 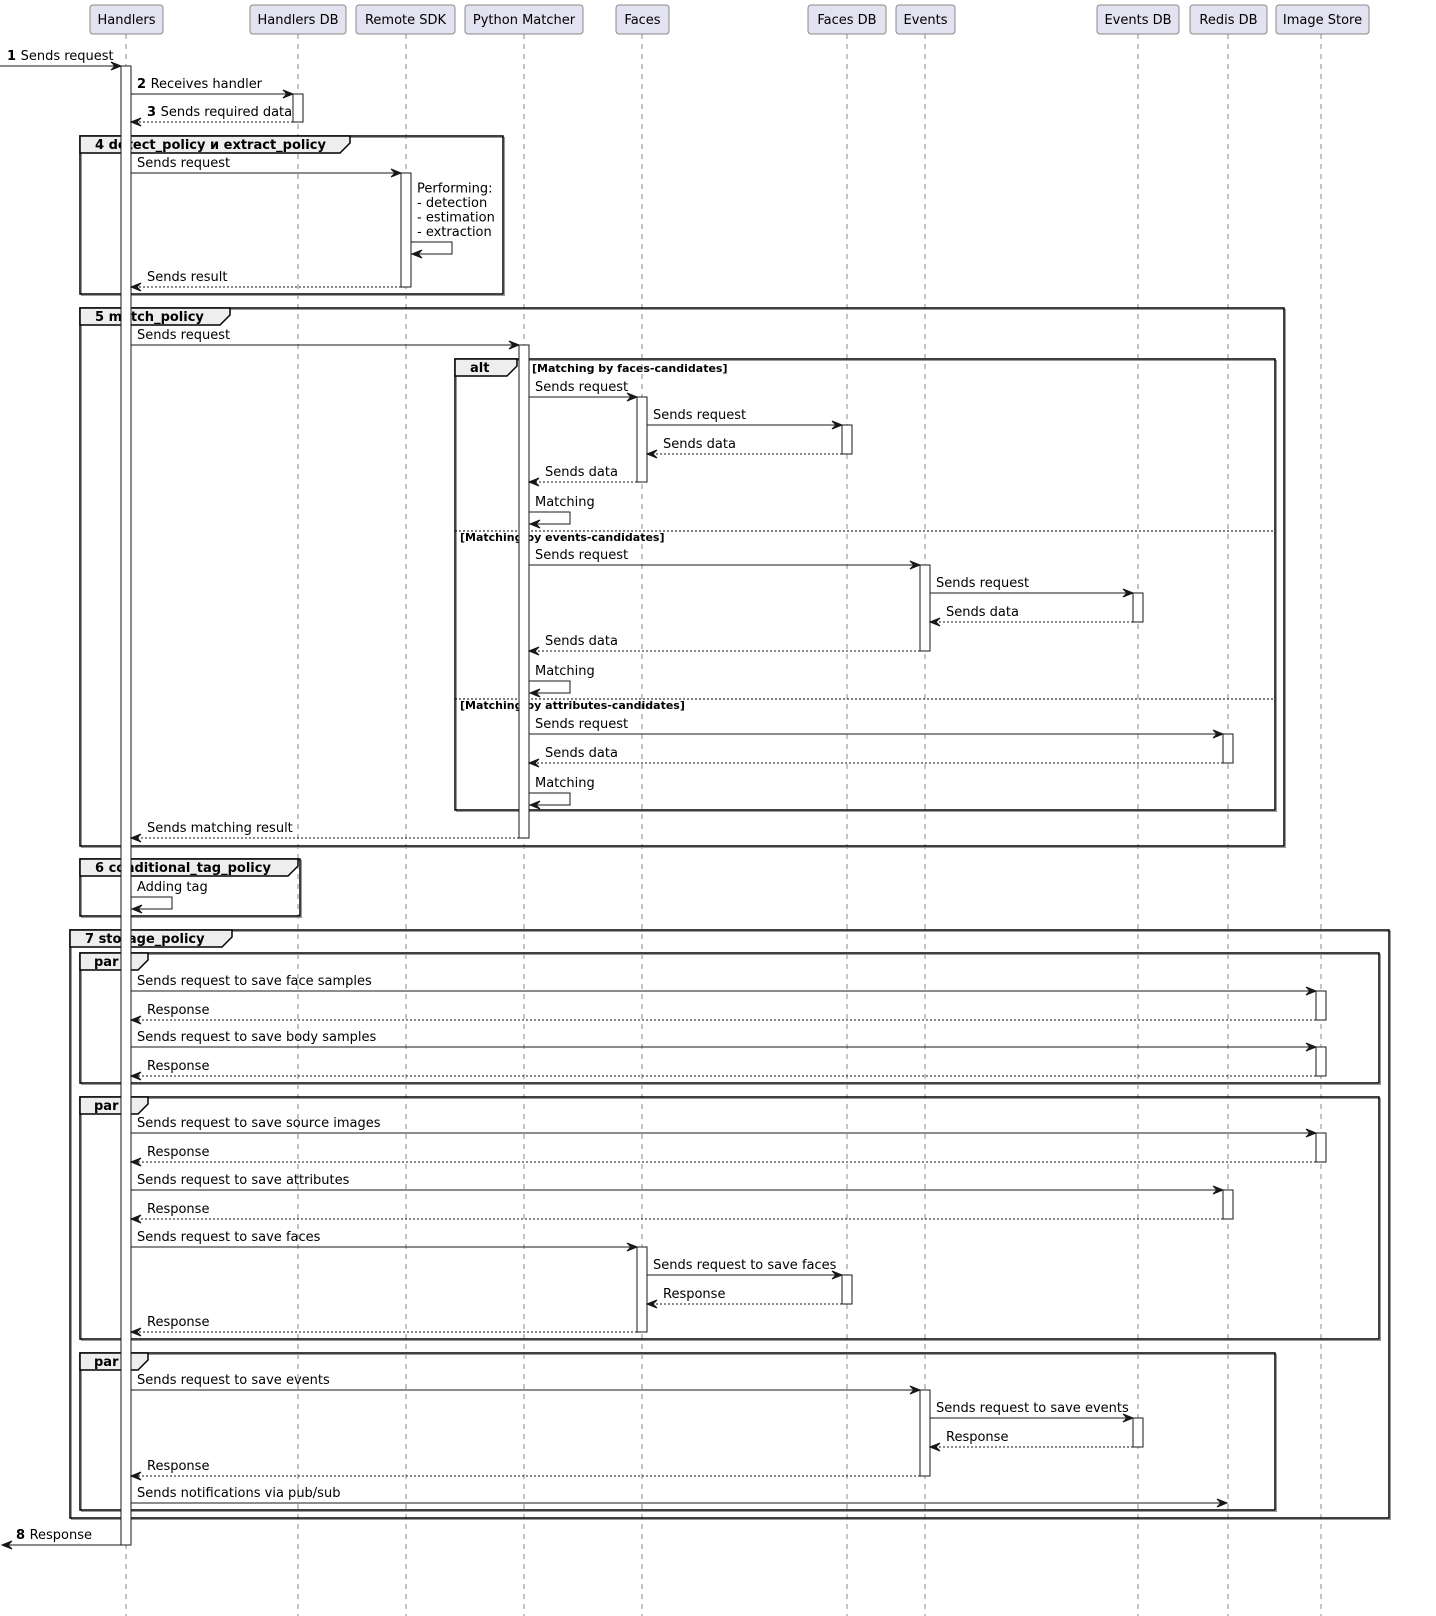 I want to click on participant-remote-sdk: Remote SDK, so click(x=405, y=19).